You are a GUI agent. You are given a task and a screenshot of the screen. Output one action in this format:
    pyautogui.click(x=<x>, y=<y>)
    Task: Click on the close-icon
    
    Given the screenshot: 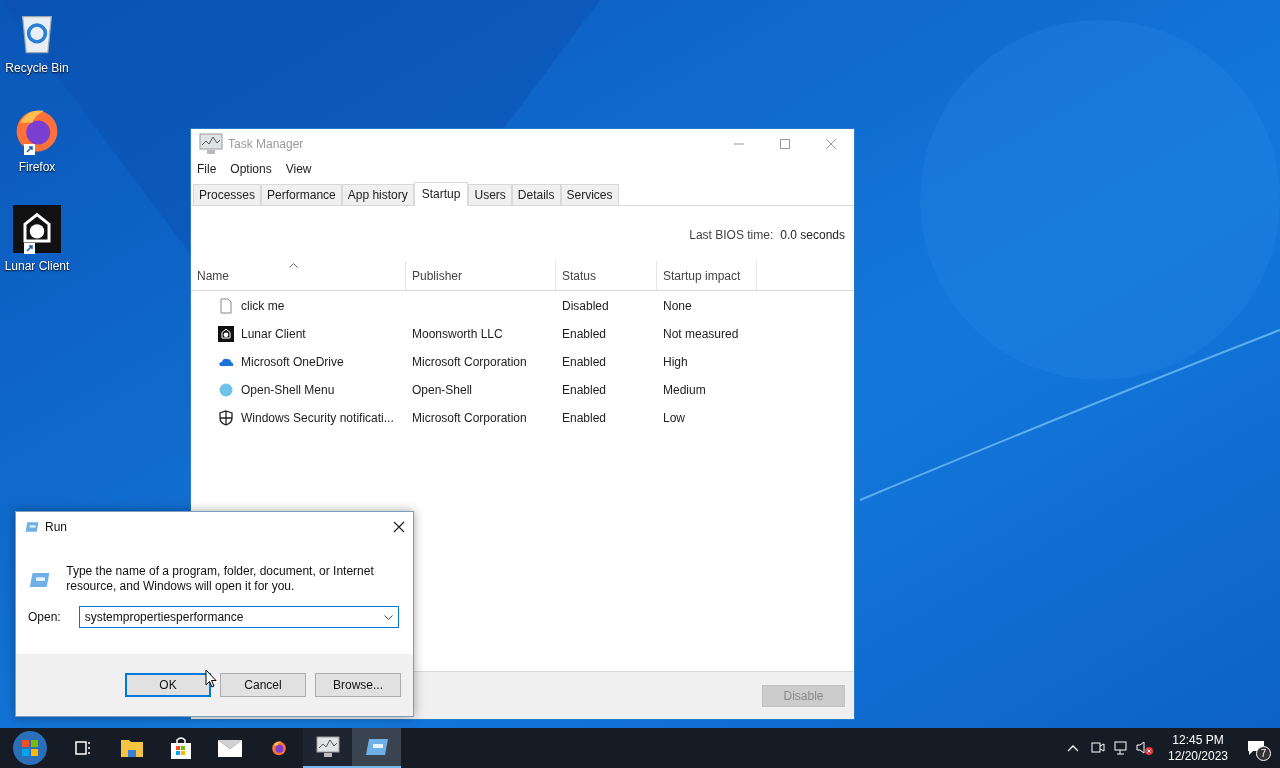 What is the action you would take?
    pyautogui.click(x=399, y=527)
    